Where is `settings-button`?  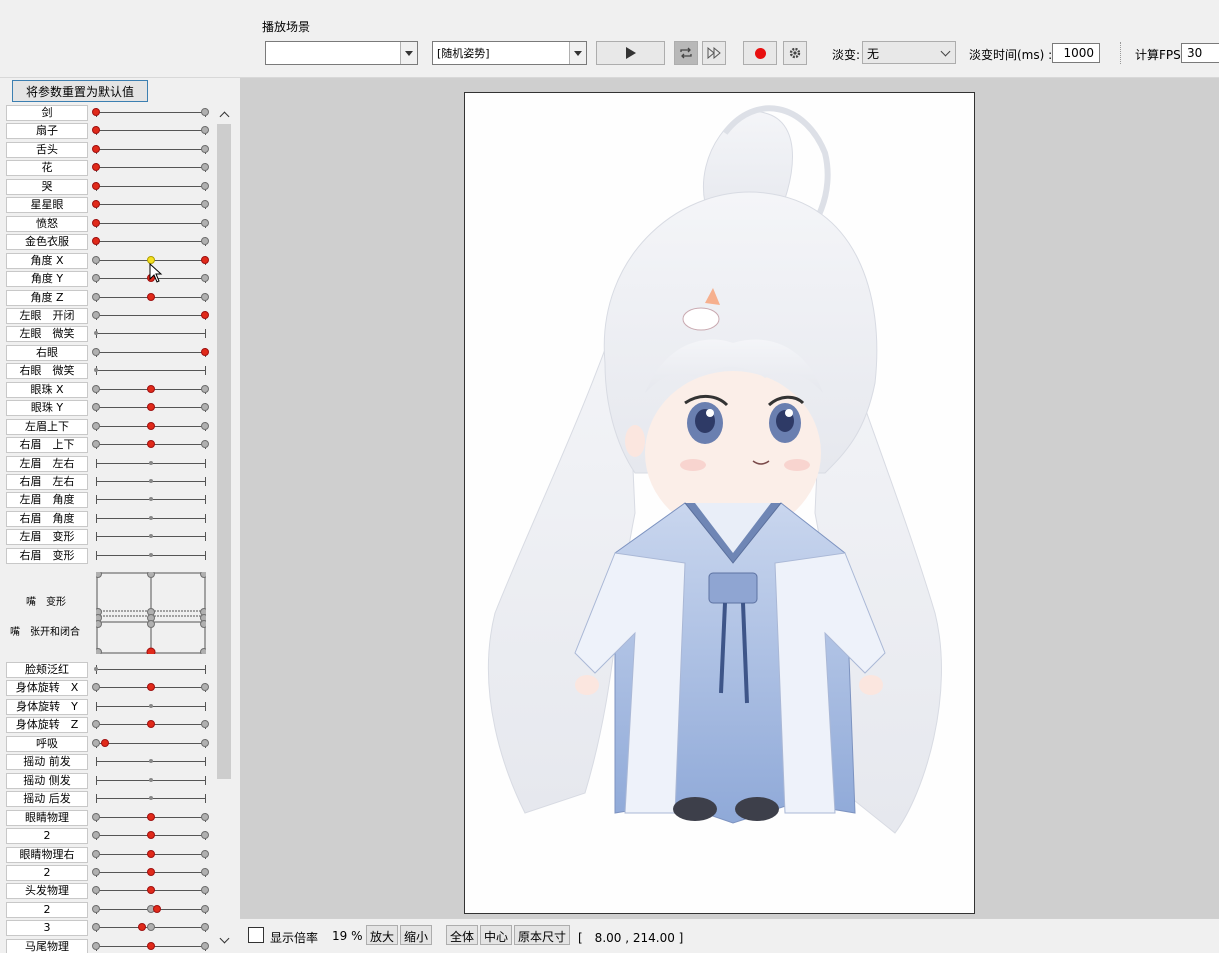
settings-button is located at coordinates (795, 53).